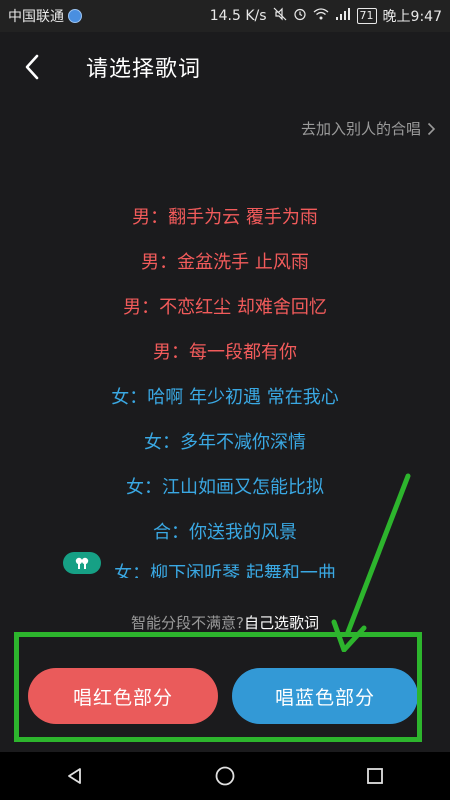  I want to click on nav-recent-icon, so click(375, 776).